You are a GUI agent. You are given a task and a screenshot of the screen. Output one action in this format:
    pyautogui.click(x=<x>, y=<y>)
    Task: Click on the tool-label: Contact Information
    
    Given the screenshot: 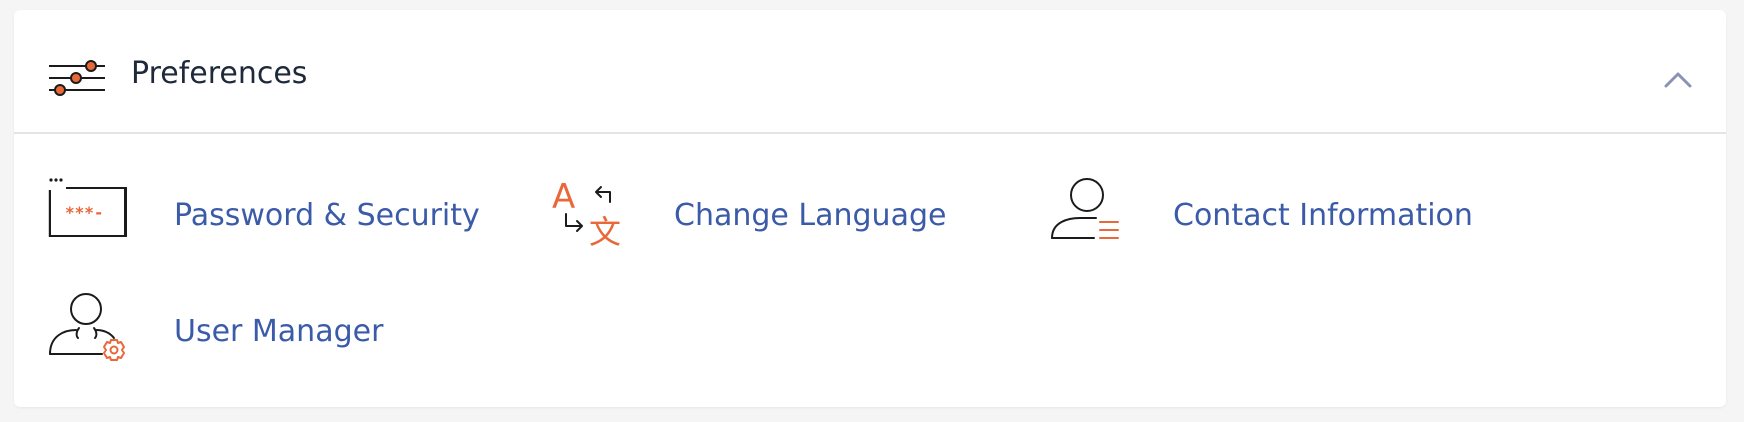 What is the action you would take?
    pyautogui.click(x=1323, y=215)
    